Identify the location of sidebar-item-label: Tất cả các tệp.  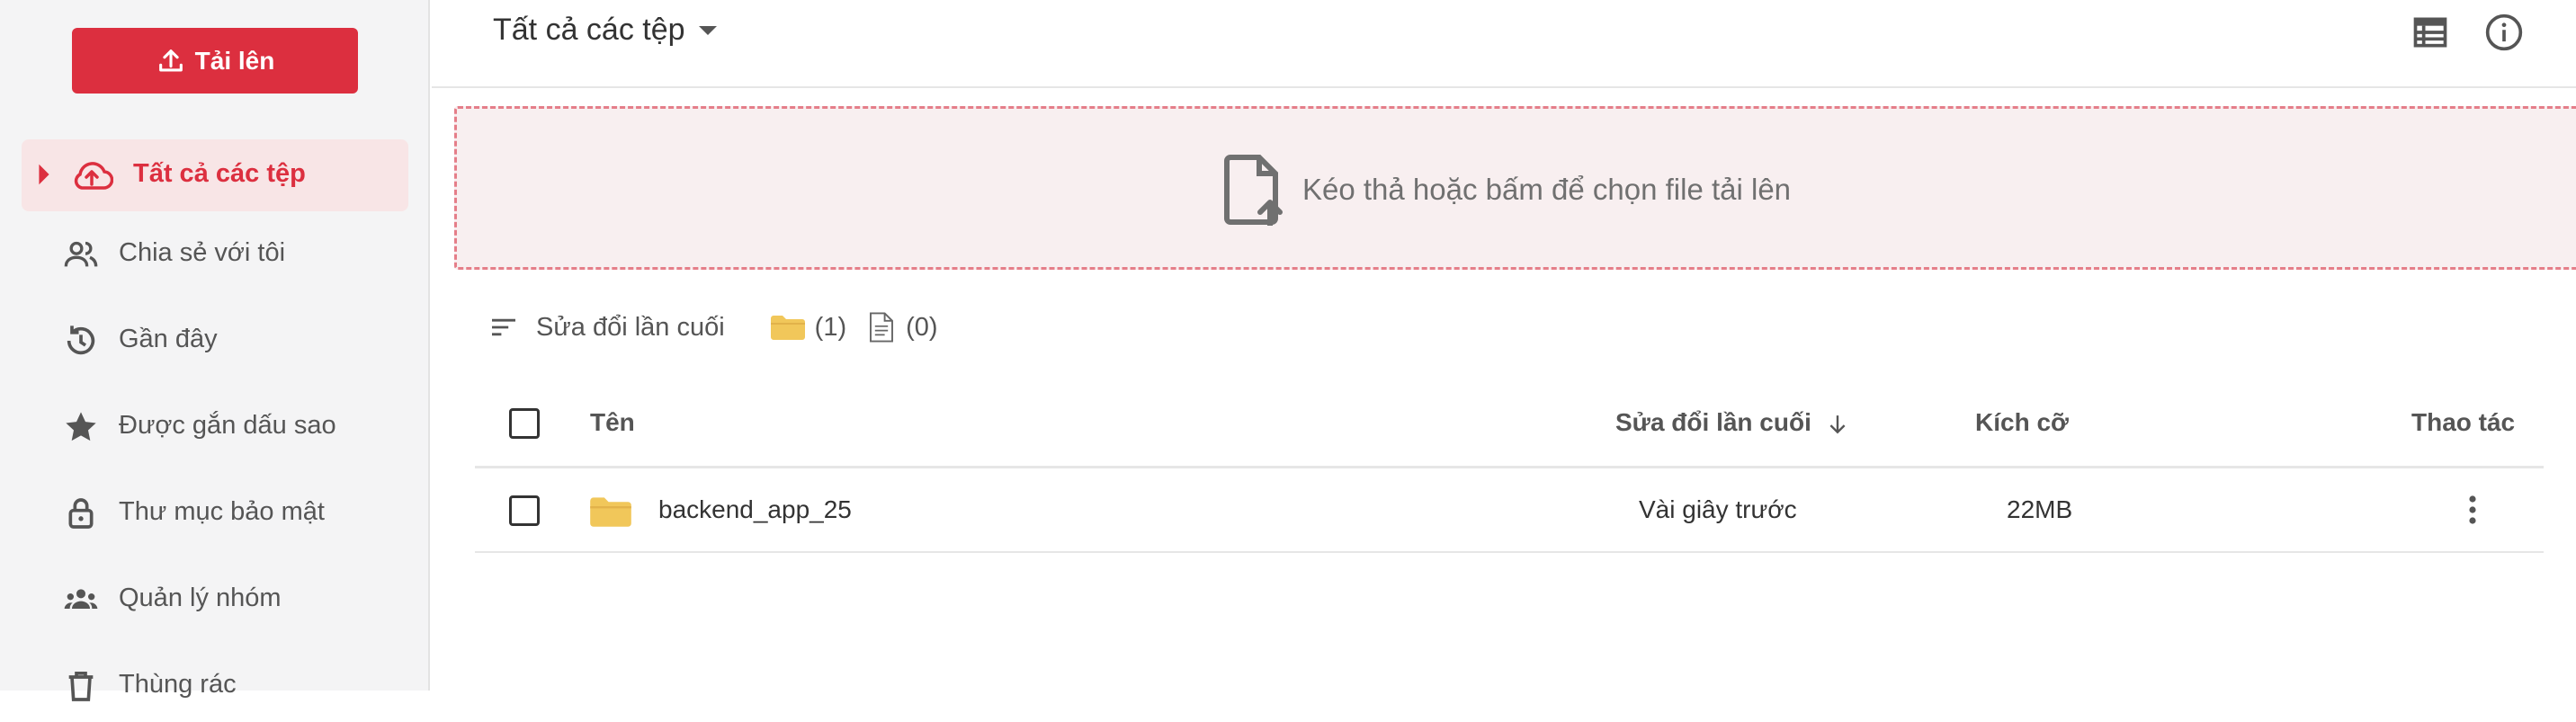
(219, 173).